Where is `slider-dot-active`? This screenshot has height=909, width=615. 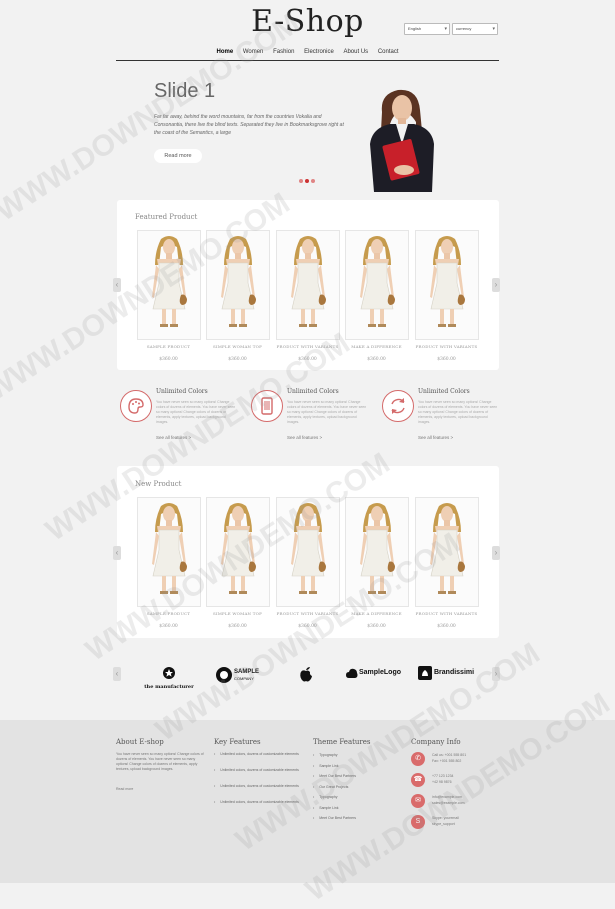
slider-dot-active is located at coordinates (307, 181).